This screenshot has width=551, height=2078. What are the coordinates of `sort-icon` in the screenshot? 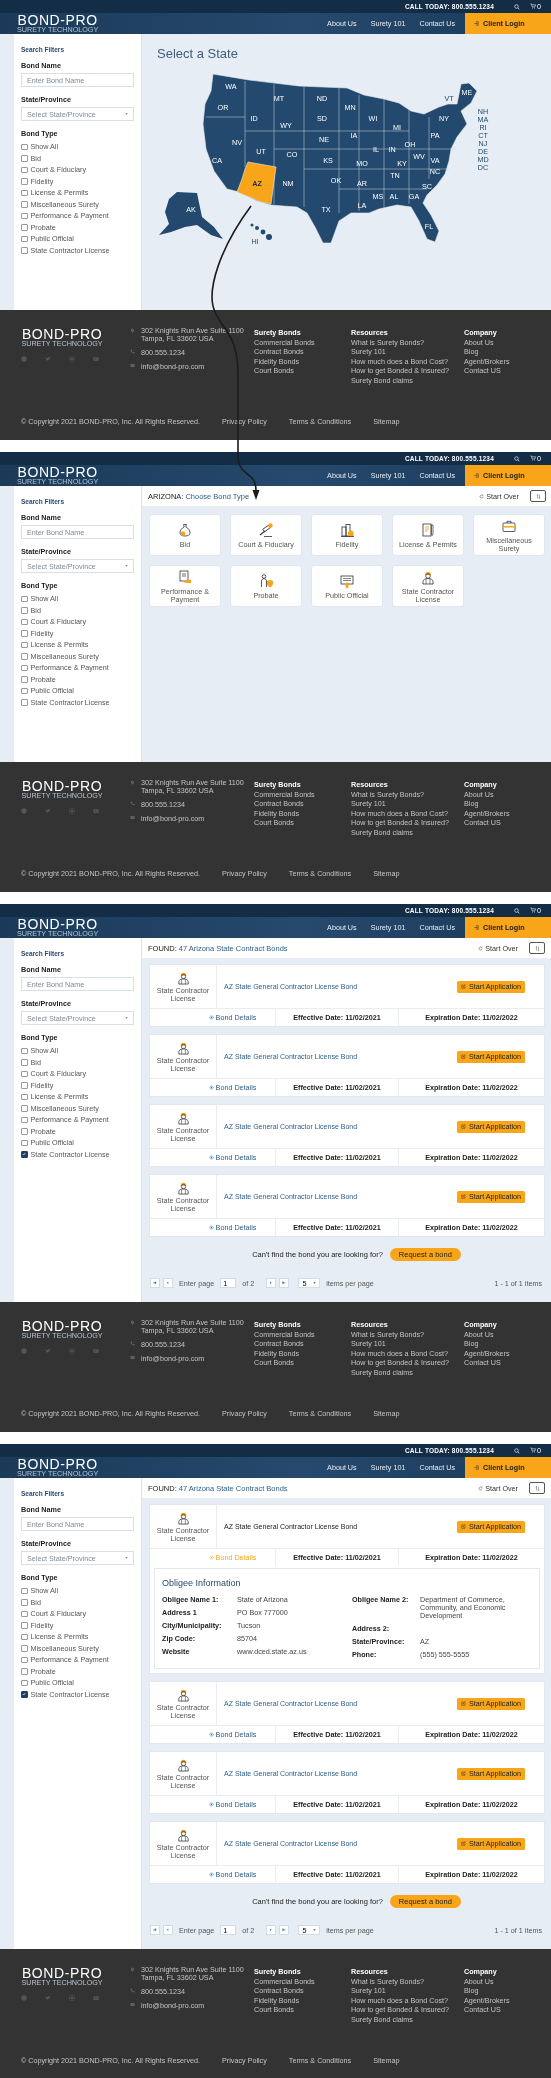 It's located at (538, 496).